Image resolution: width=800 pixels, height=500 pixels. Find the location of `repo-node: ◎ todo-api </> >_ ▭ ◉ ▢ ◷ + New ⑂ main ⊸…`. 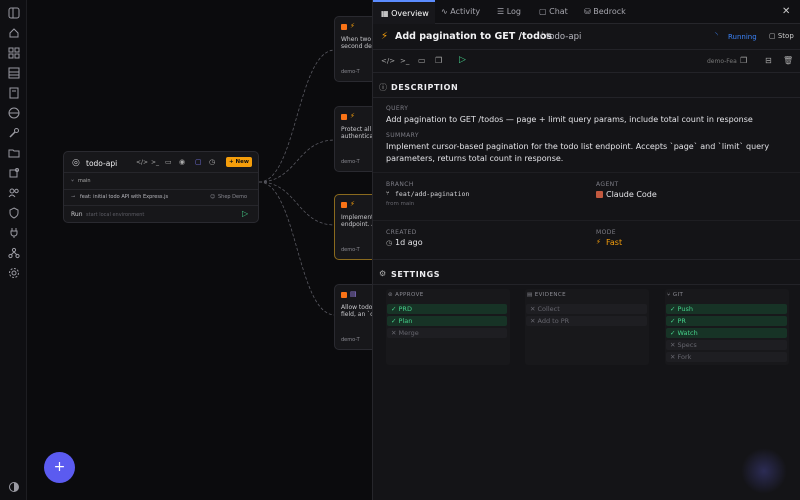

repo-node: ◎ todo-api </> >_ ▭ ◉ ▢ ◷ + New ⑂ main ⊸… is located at coordinates (161, 187).